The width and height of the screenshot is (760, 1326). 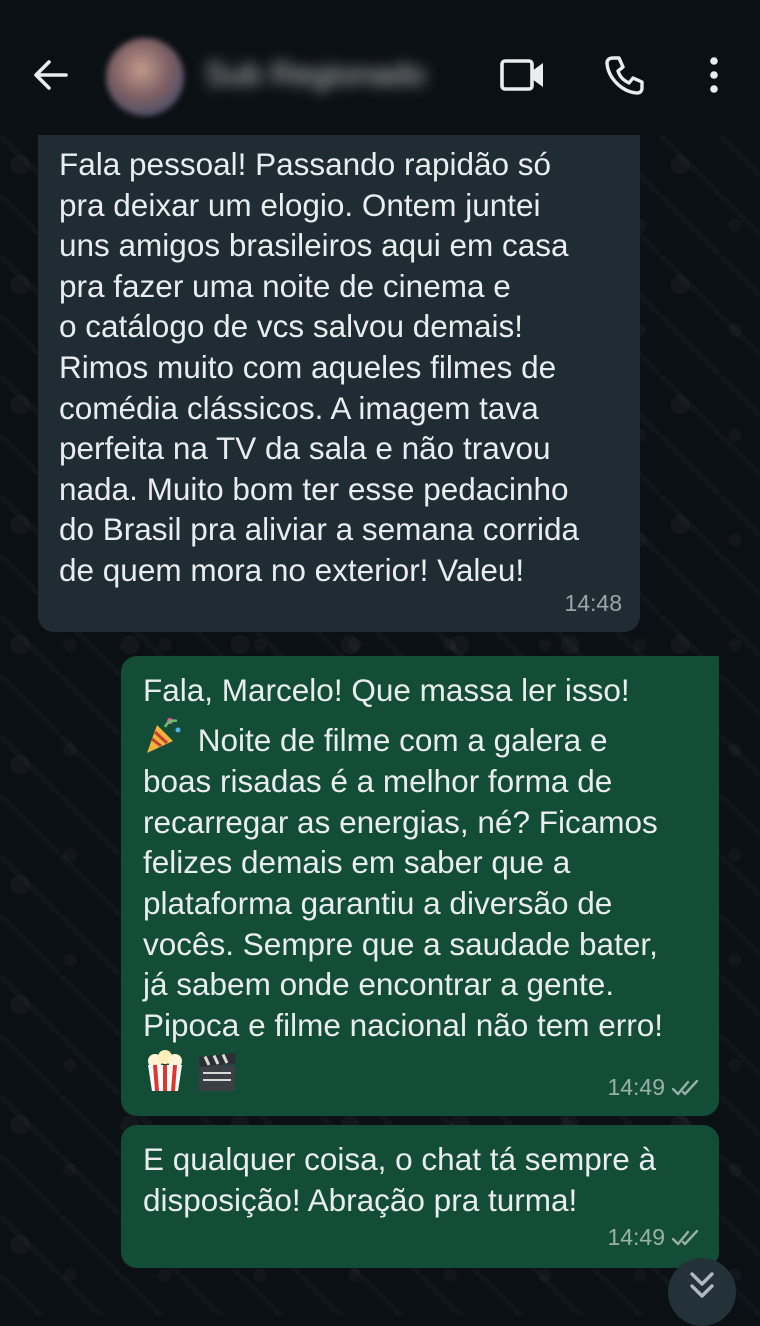 I want to click on voice-call-icon, so click(x=624, y=75).